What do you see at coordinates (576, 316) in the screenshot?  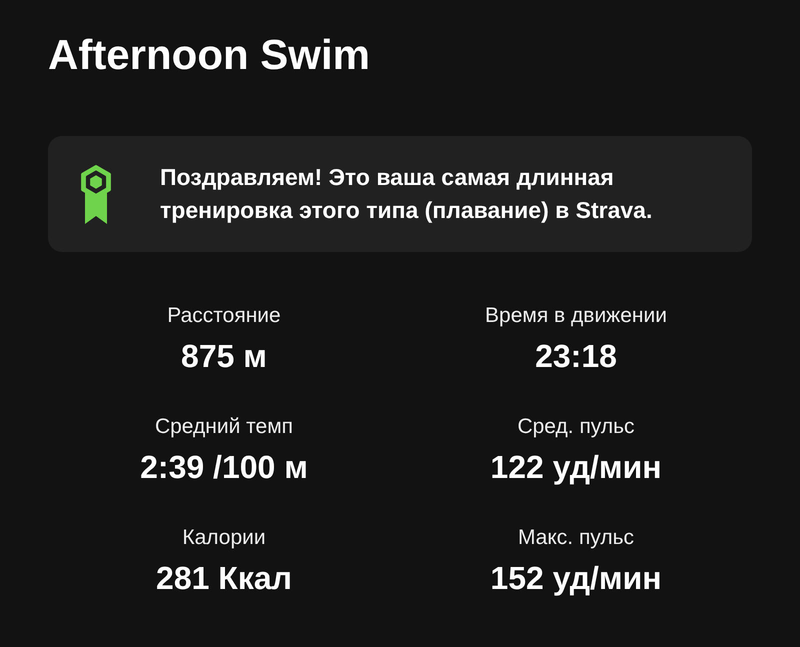 I see `stat-label: Время в движении` at bounding box center [576, 316].